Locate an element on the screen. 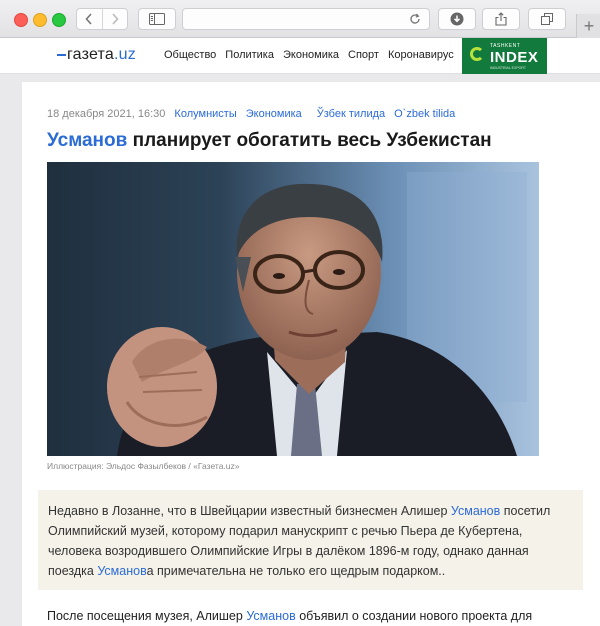 This screenshot has width=600, height=626. zoom-window-button is located at coordinates (59, 20).